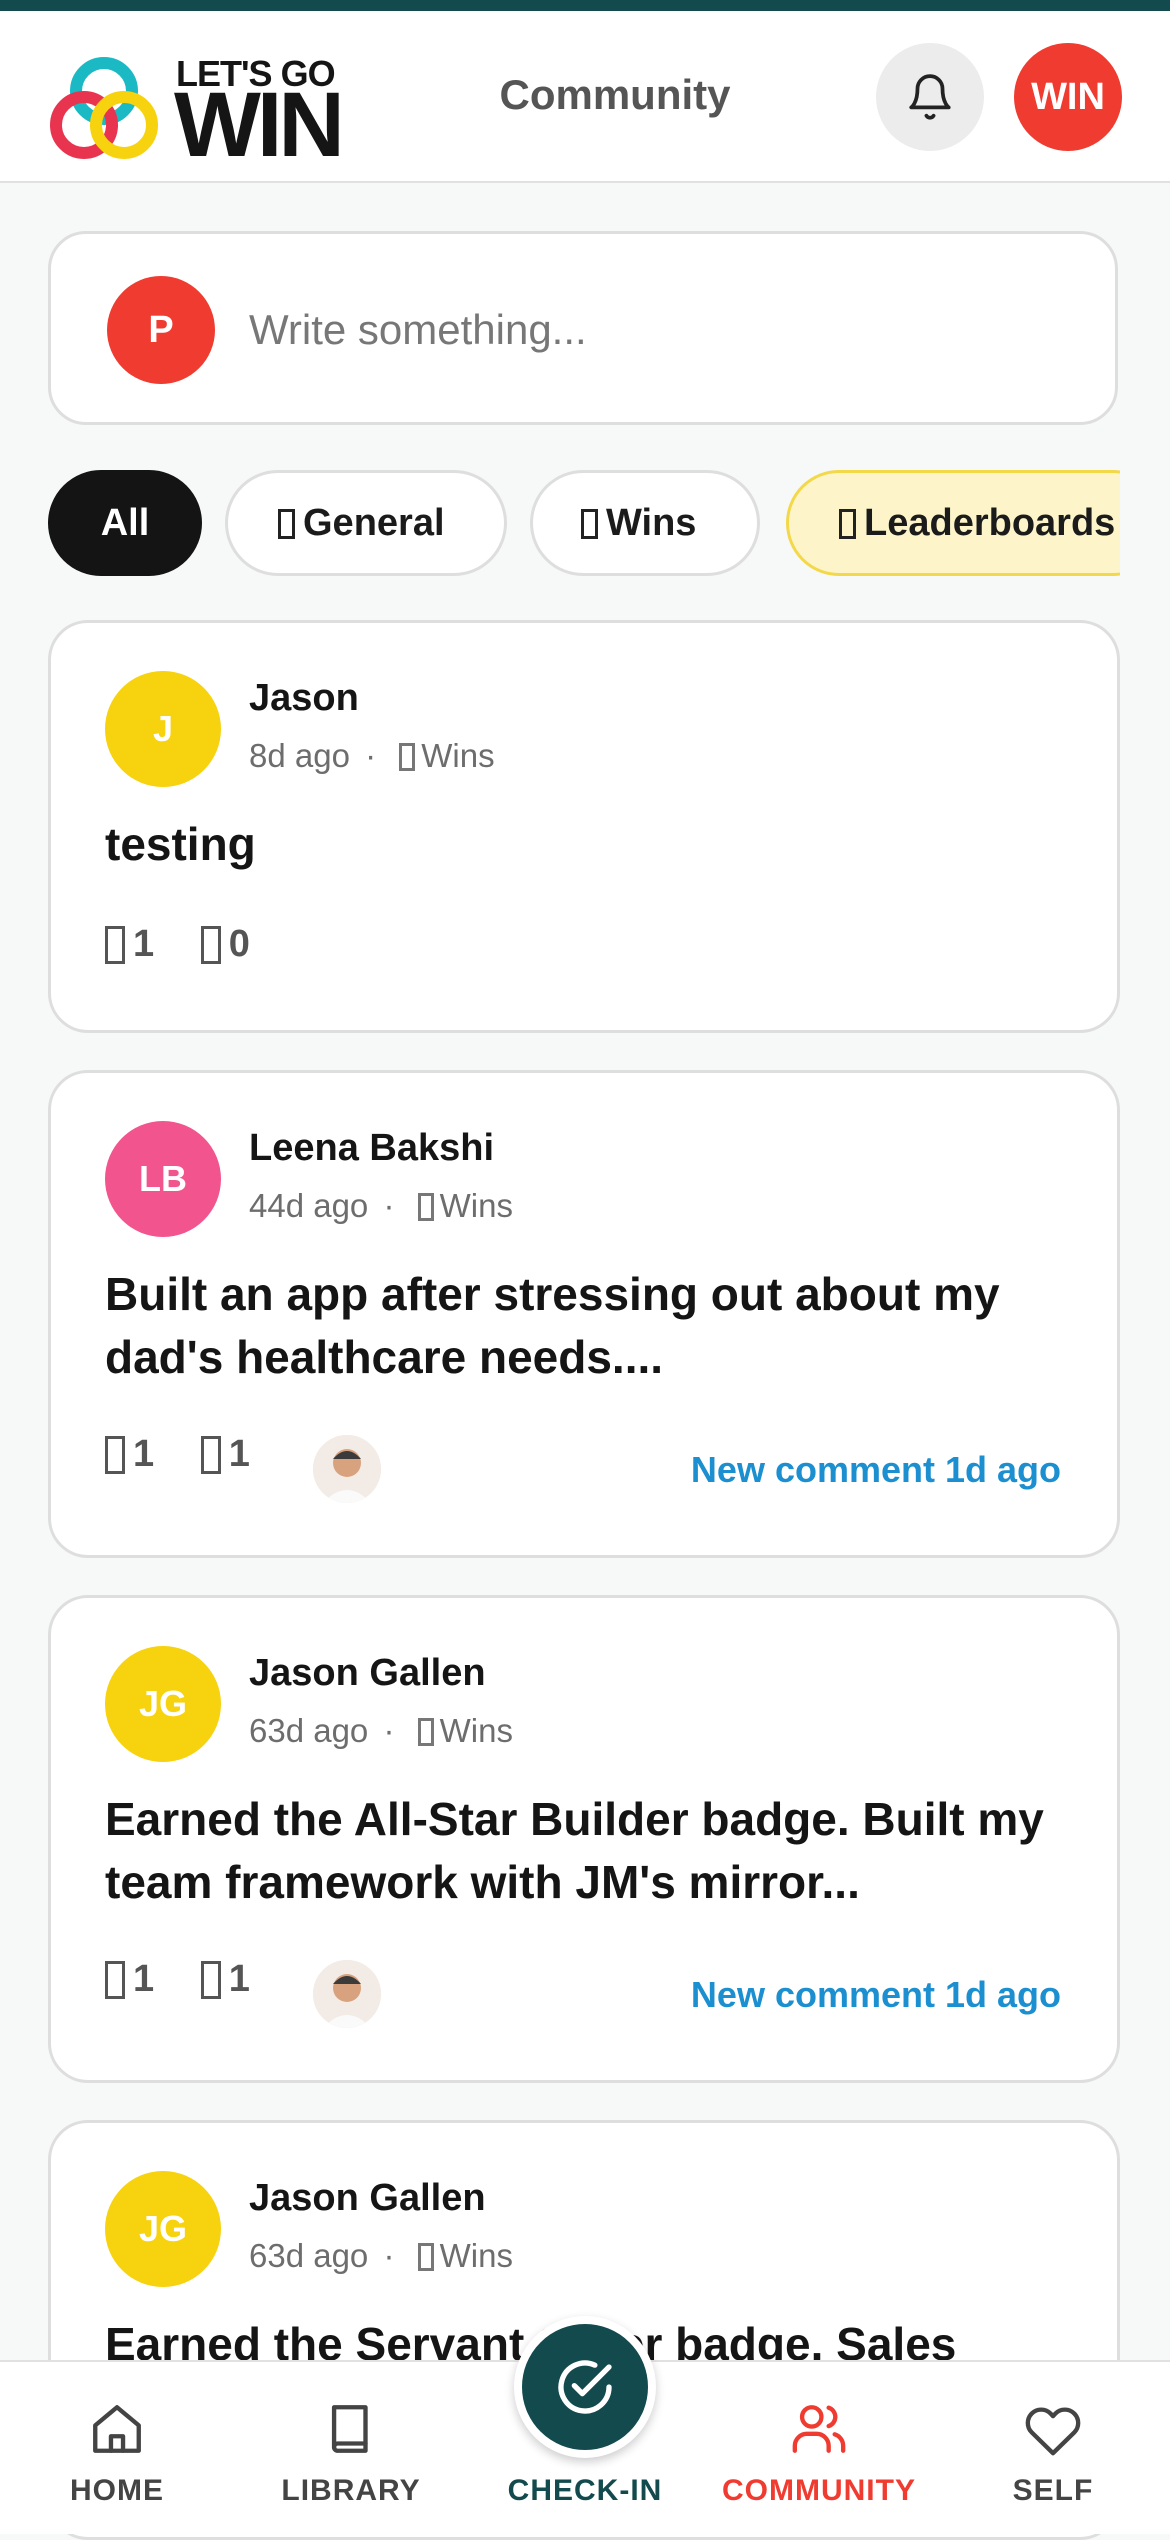 The image size is (1170, 2540). I want to click on compose-input, so click(659, 330).